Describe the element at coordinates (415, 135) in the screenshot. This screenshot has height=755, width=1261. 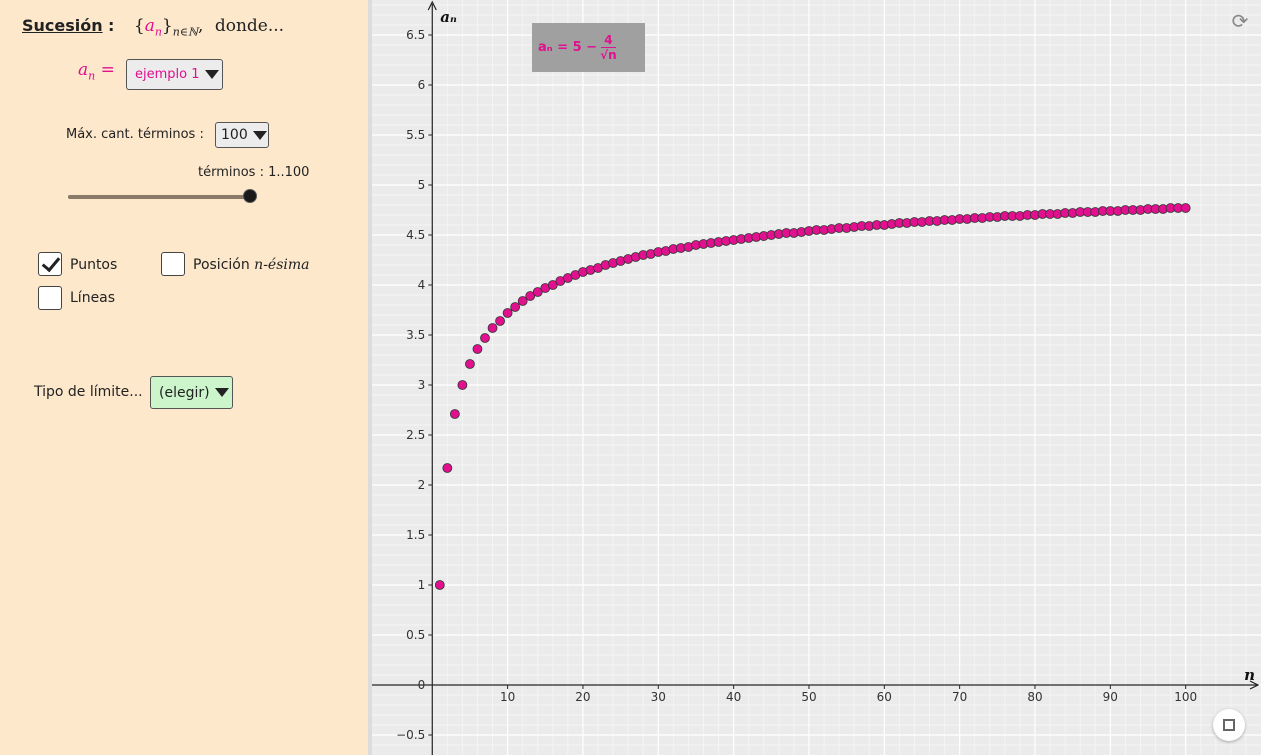
I see `y-tick-label: 5.5` at that location.